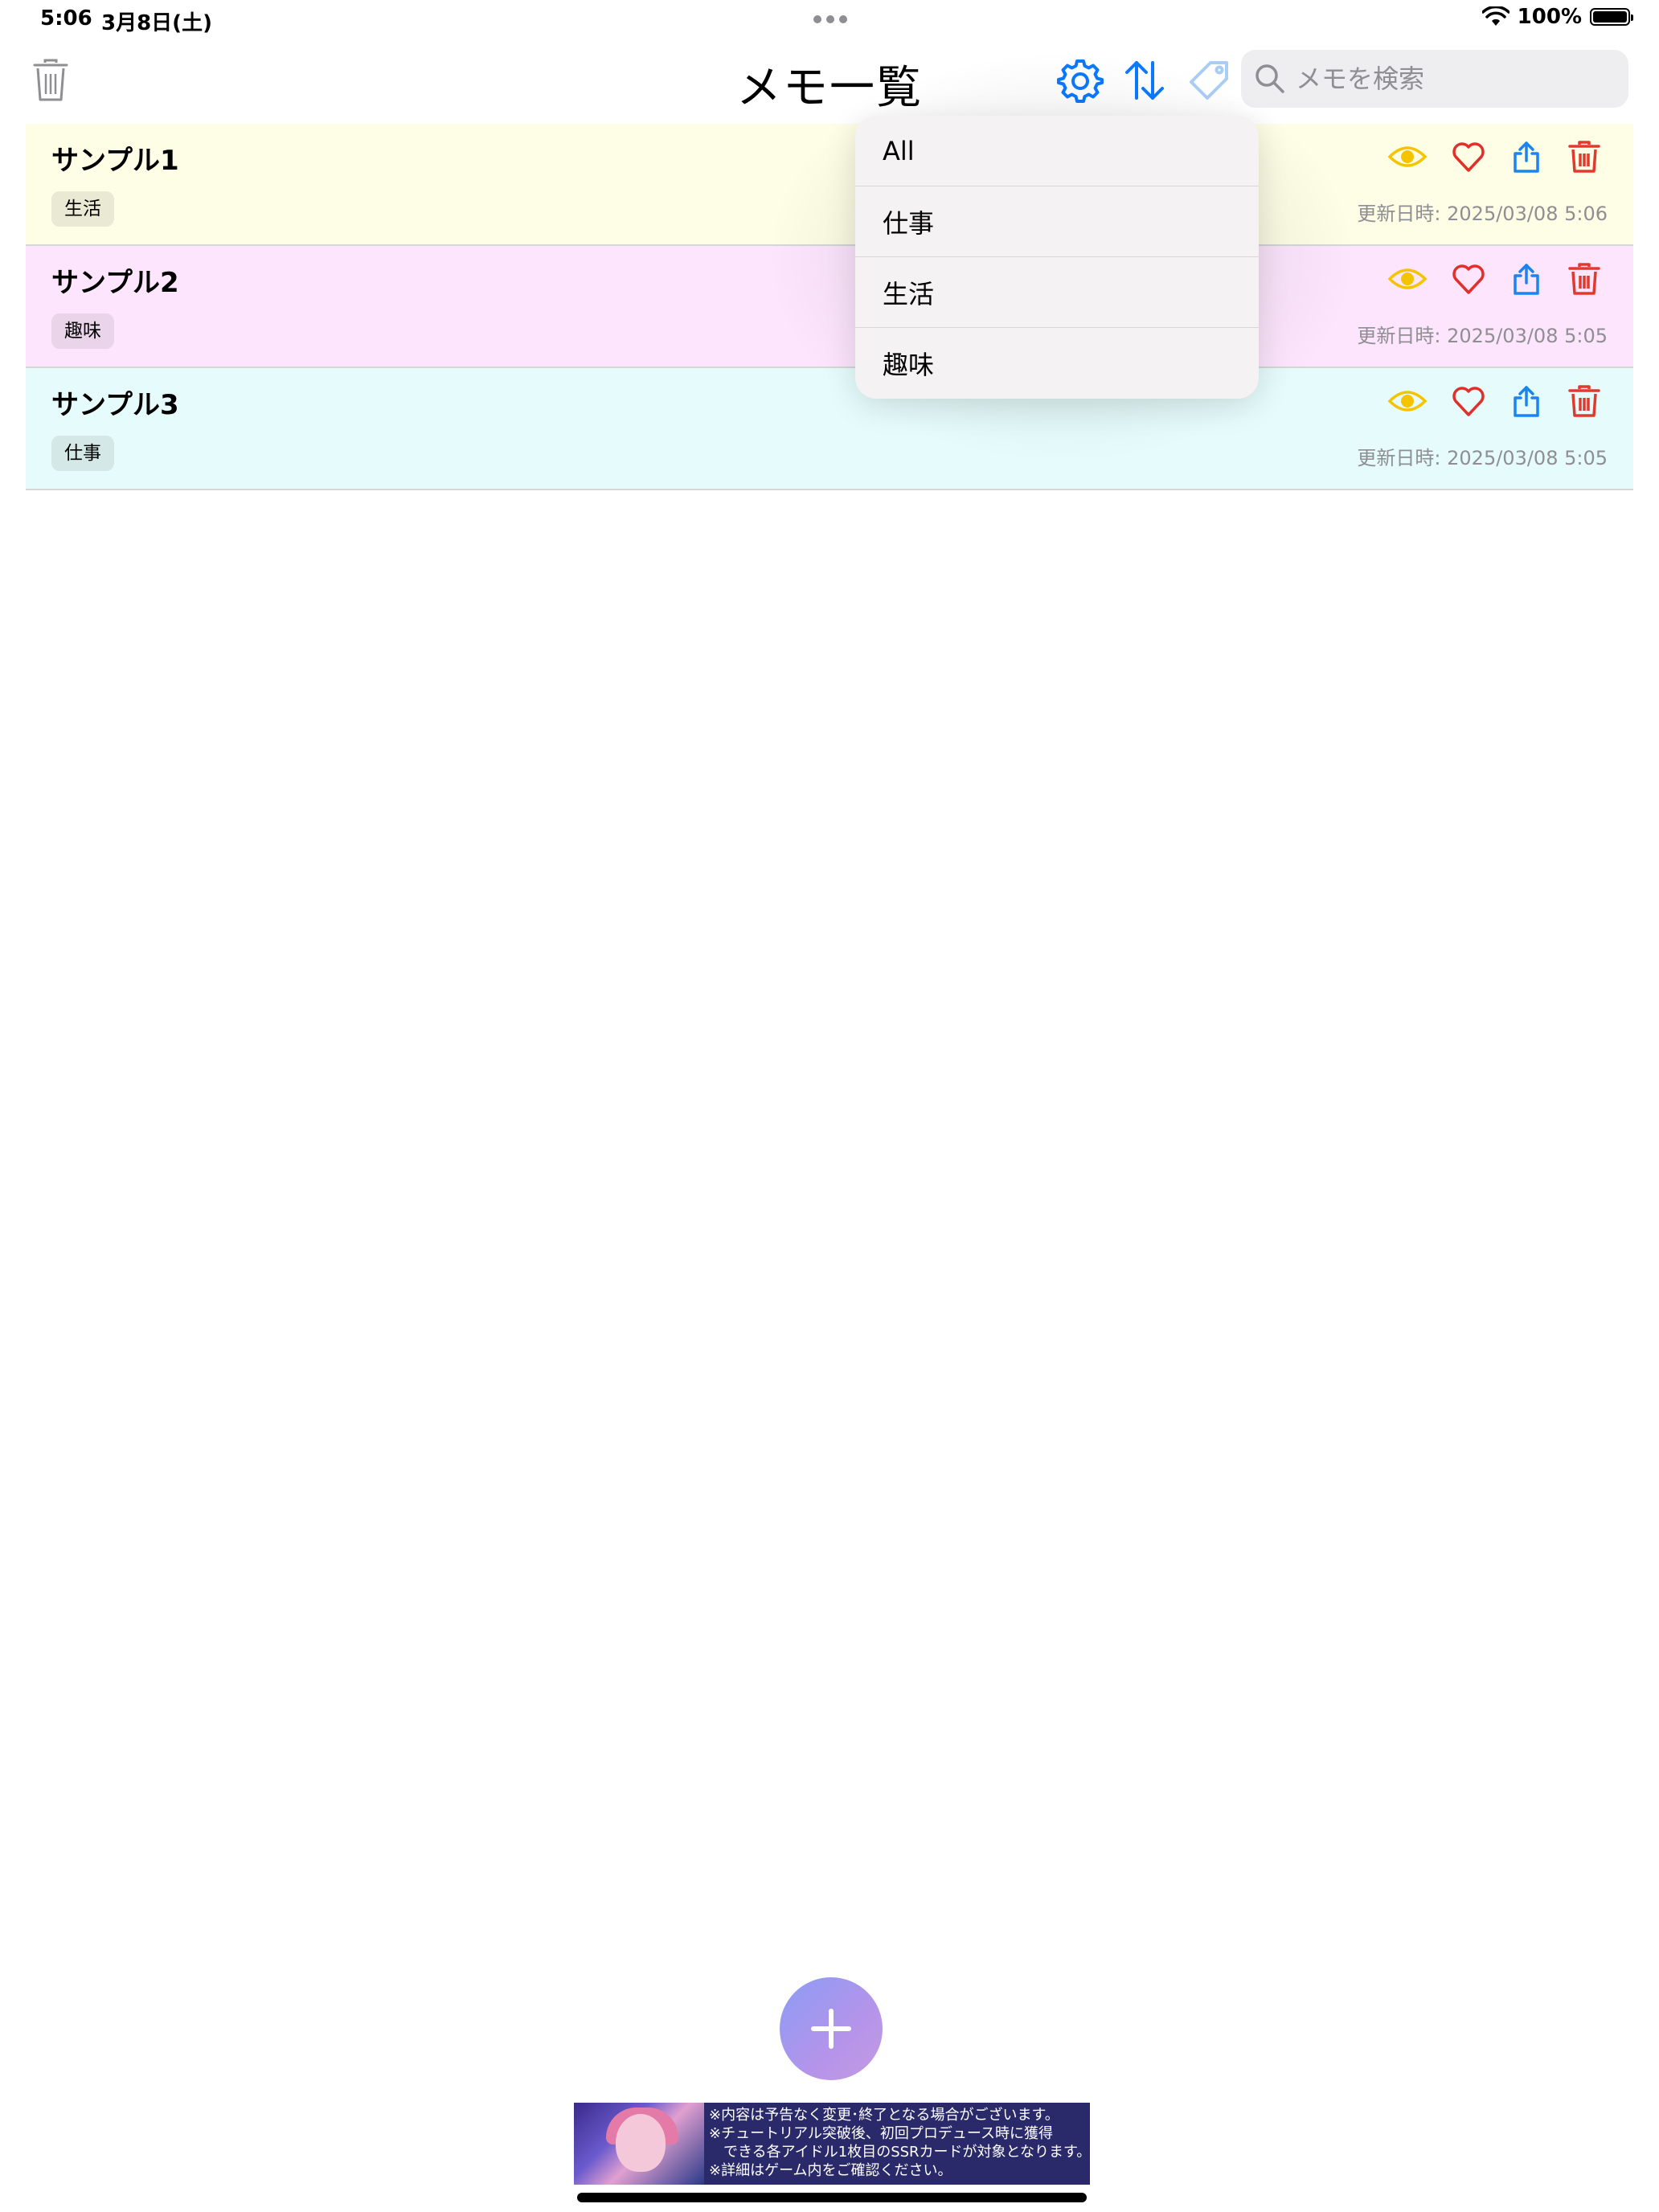  What do you see at coordinates (1611, 17) in the screenshot?
I see `battery-icon` at bounding box center [1611, 17].